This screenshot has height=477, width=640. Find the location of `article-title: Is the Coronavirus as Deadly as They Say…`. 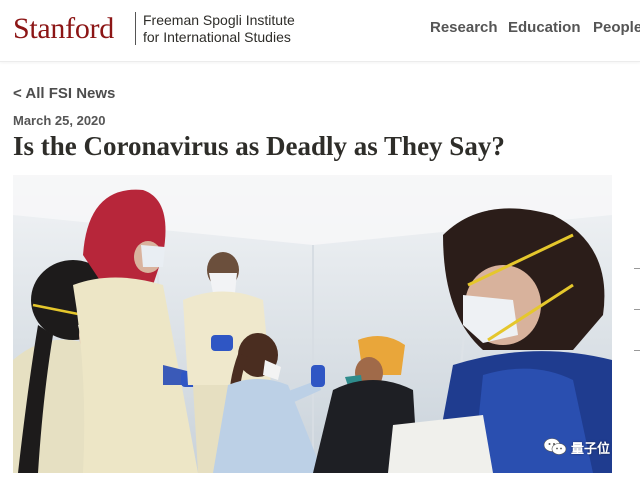

article-title: Is the Coronavirus as Deadly as They Say… is located at coordinates (259, 146).